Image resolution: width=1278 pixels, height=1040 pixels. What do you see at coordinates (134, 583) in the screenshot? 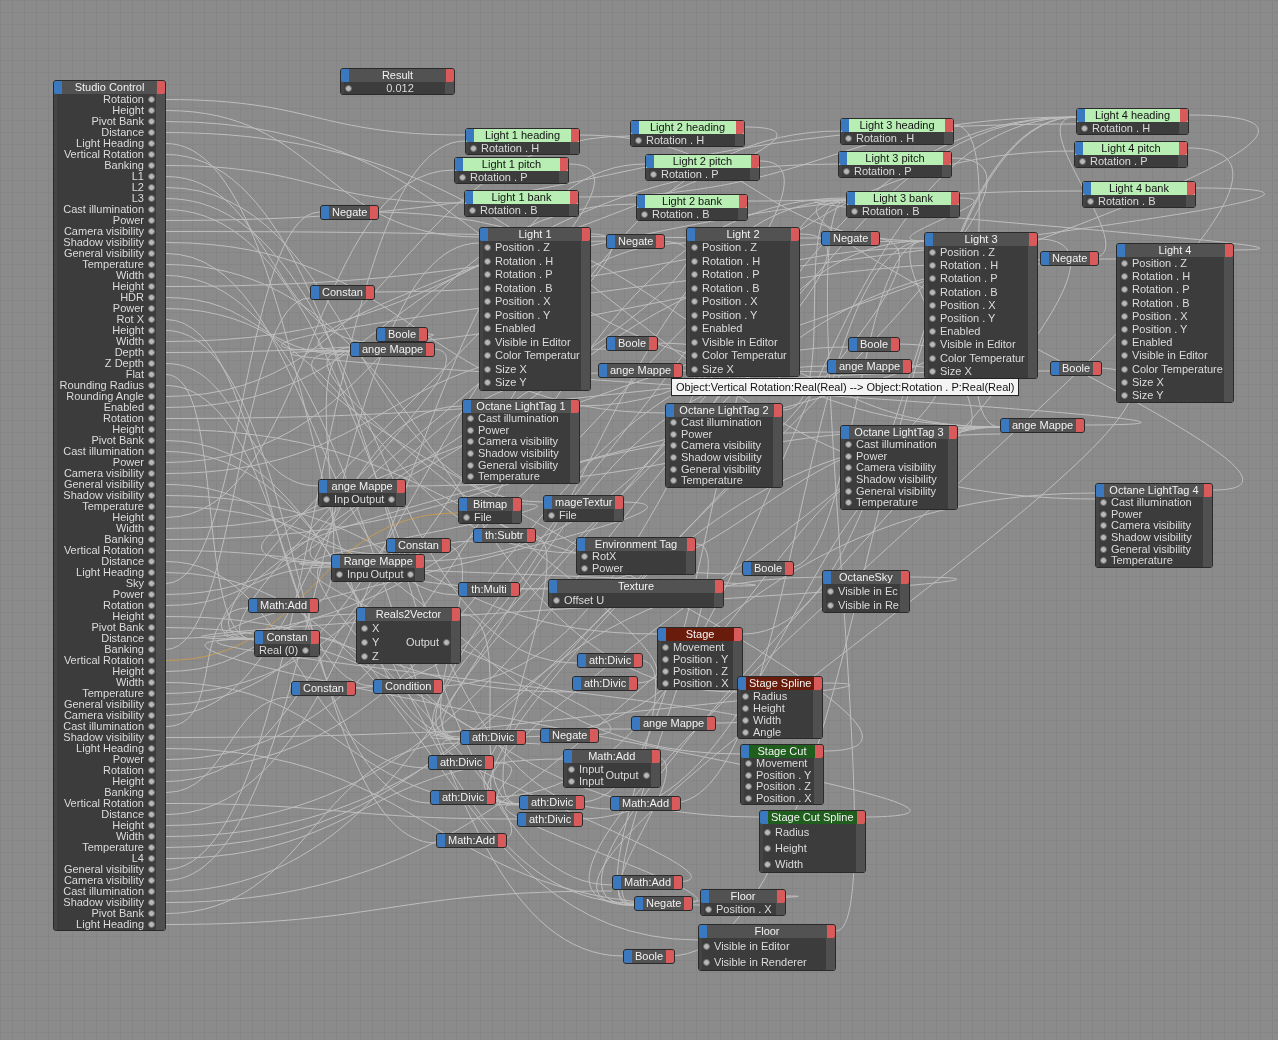
I see `port-label: Sky` at bounding box center [134, 583].